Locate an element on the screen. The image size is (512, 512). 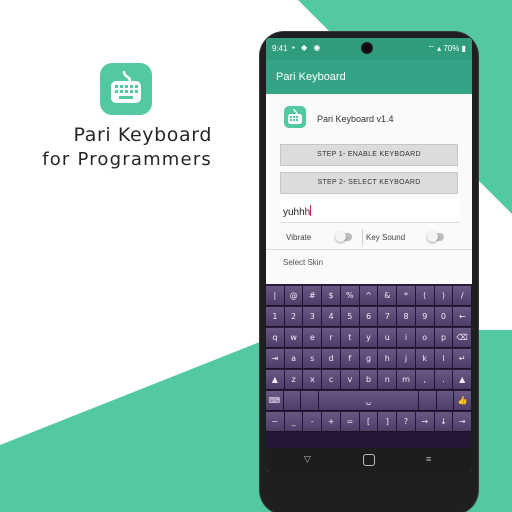
test-input: yuhhh is located at coordinates (370, 211).